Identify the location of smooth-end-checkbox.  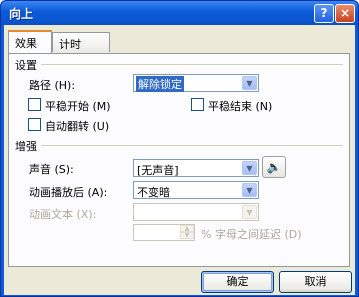
(197, 104).